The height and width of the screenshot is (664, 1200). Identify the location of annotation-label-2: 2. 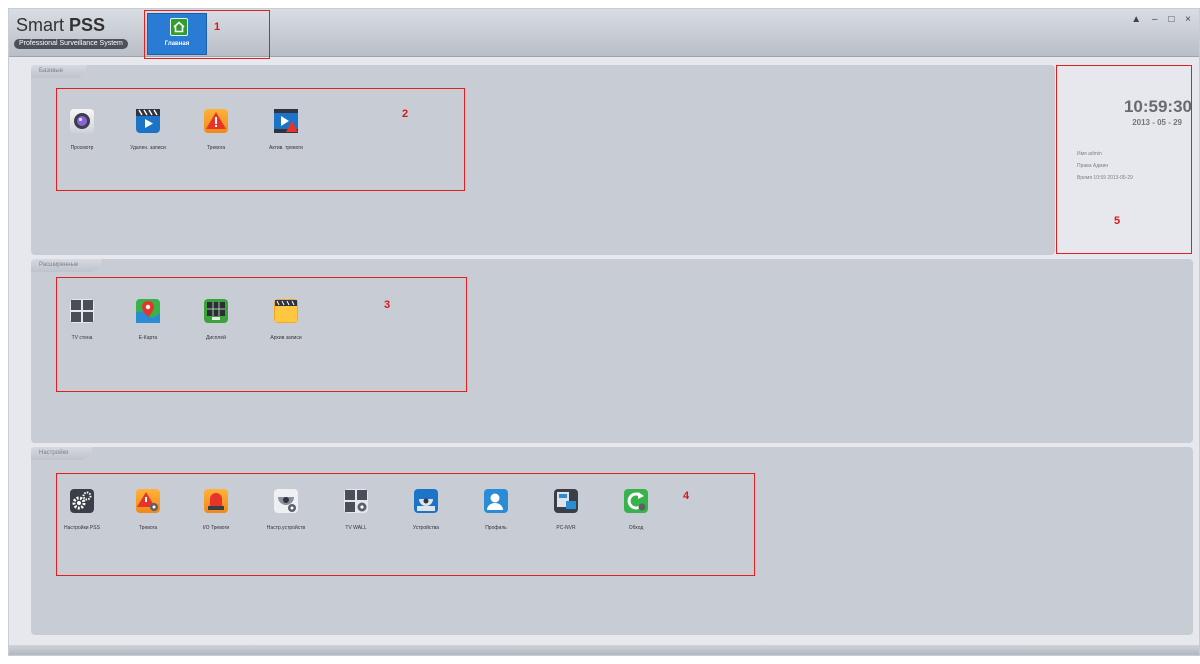
(405, 114).